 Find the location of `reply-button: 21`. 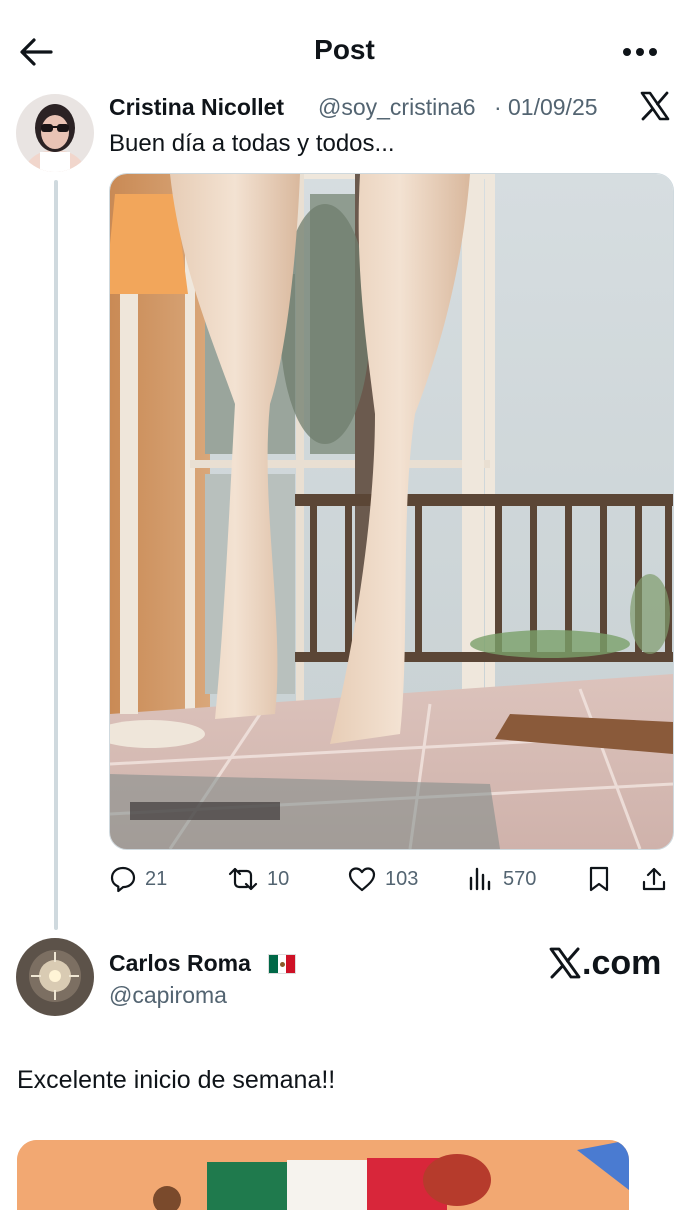

reply-button: 21 is located at coordinates (138, 879).